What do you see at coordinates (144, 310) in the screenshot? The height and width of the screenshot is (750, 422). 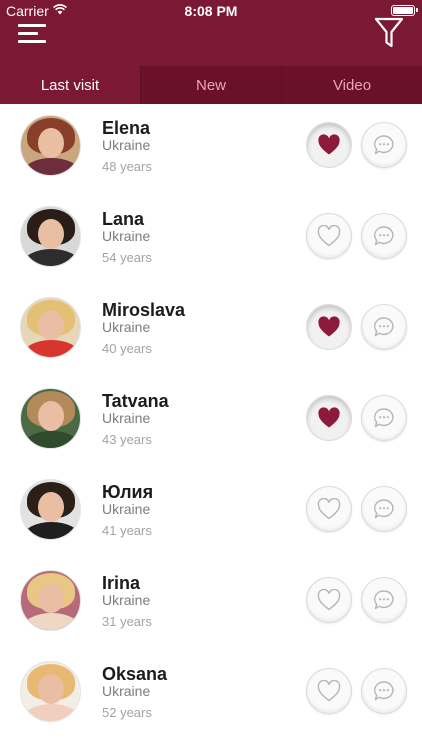 I see `profile-name: Miroslava` at bounding box center [144, 310].